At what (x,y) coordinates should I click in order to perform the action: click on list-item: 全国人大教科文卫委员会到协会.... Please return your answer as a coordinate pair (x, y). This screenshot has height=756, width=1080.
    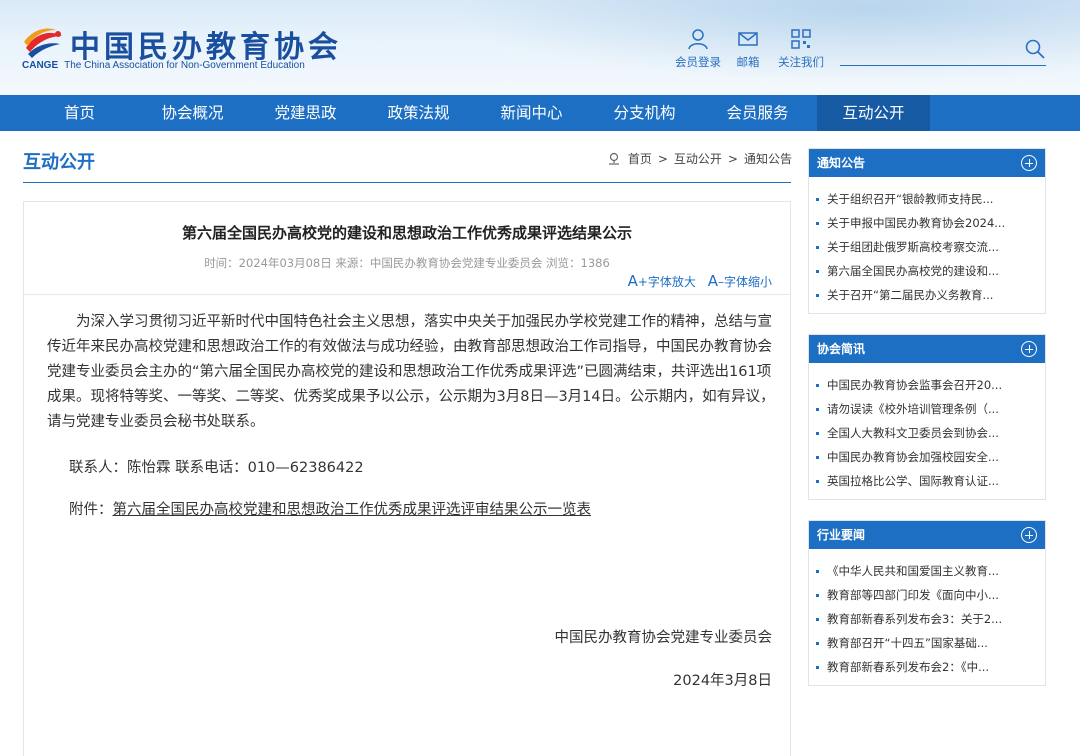
    Looking at the image, I should click on (930, 433).